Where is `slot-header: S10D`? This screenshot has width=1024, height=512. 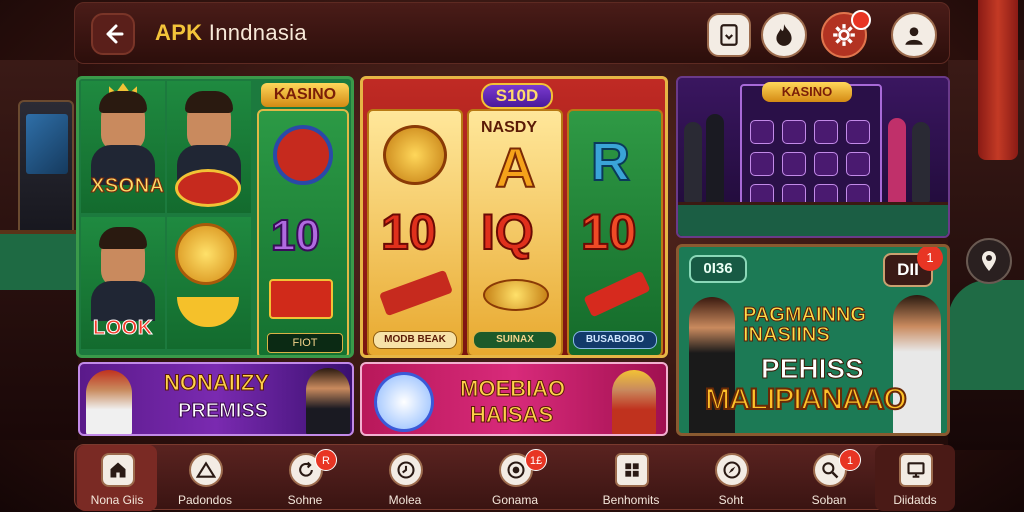
slot-header: S10D is located at coordinates (517, 96).